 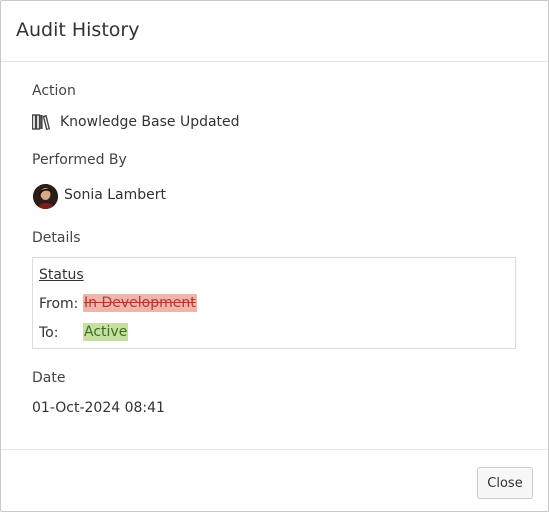 What do you see at coordinates (49, 333) in the screenshot?
I see `to-label: To:` at bounding box center [49, 333].